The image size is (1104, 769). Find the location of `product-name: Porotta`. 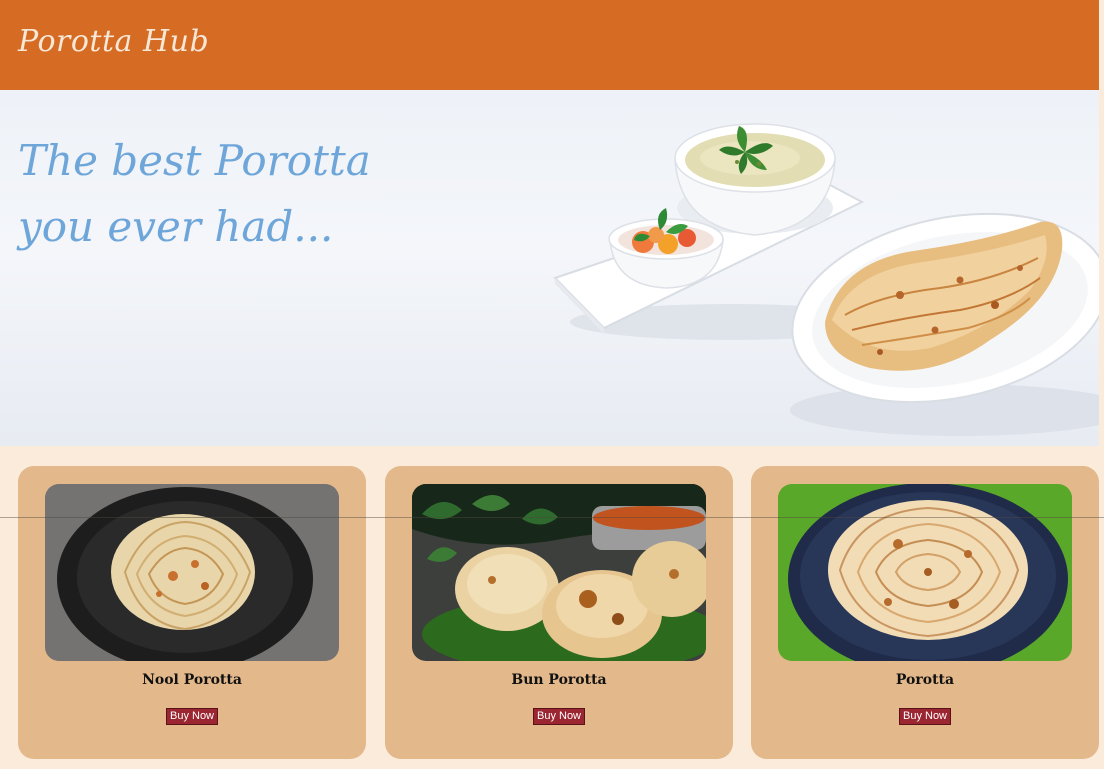

product-name: Porotta is located at coordinates (925, 680).